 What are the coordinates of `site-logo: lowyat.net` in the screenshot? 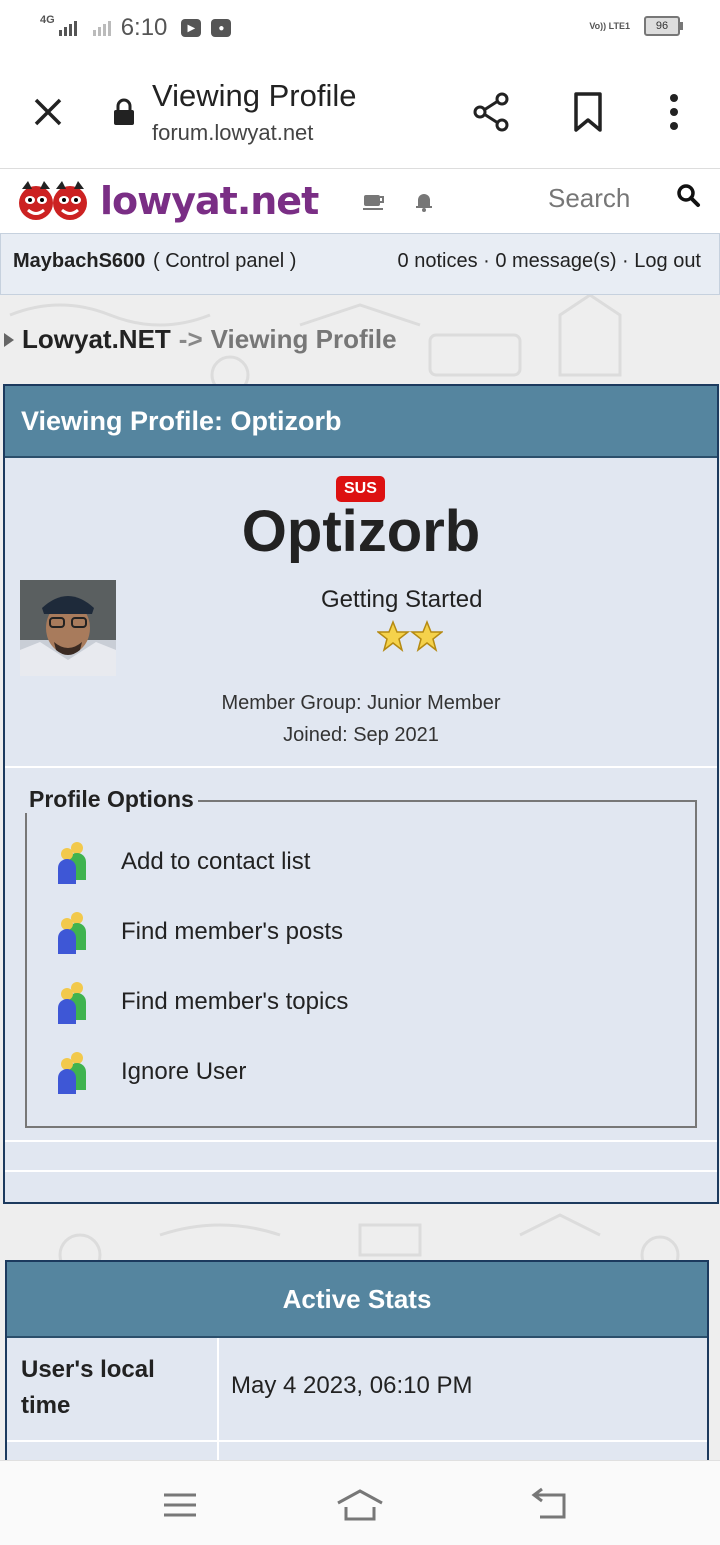 It's located at (167, 201).